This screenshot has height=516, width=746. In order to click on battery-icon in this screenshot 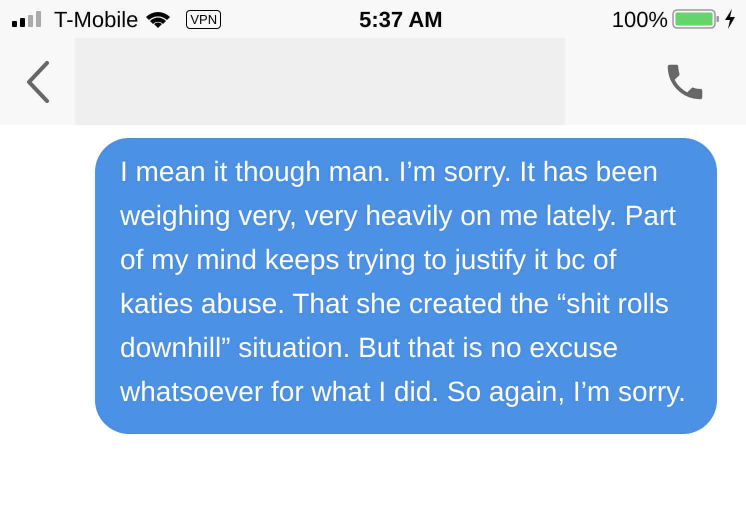, I will do `click(696, 19)`.